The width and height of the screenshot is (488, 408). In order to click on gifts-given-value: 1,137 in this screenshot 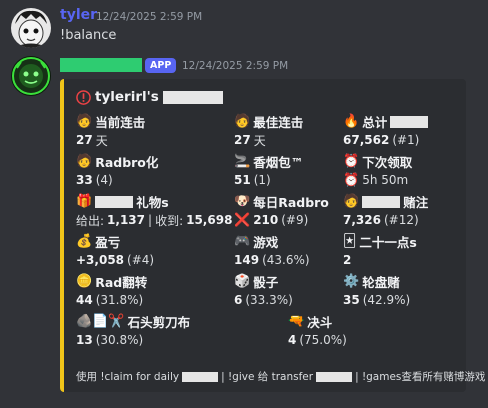, I will do `click(126, 220)`.